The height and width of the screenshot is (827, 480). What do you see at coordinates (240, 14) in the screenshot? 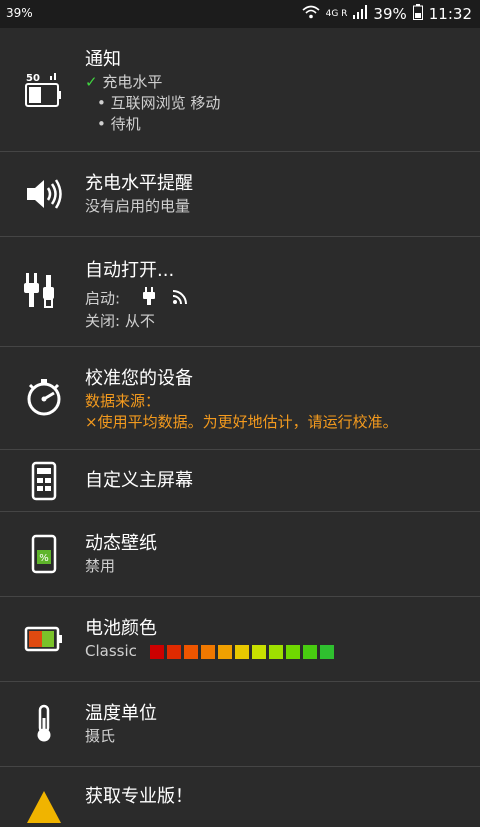
I see `status-bar: 39% 4G R 39% 11:32` at bounding box center [240, 14].